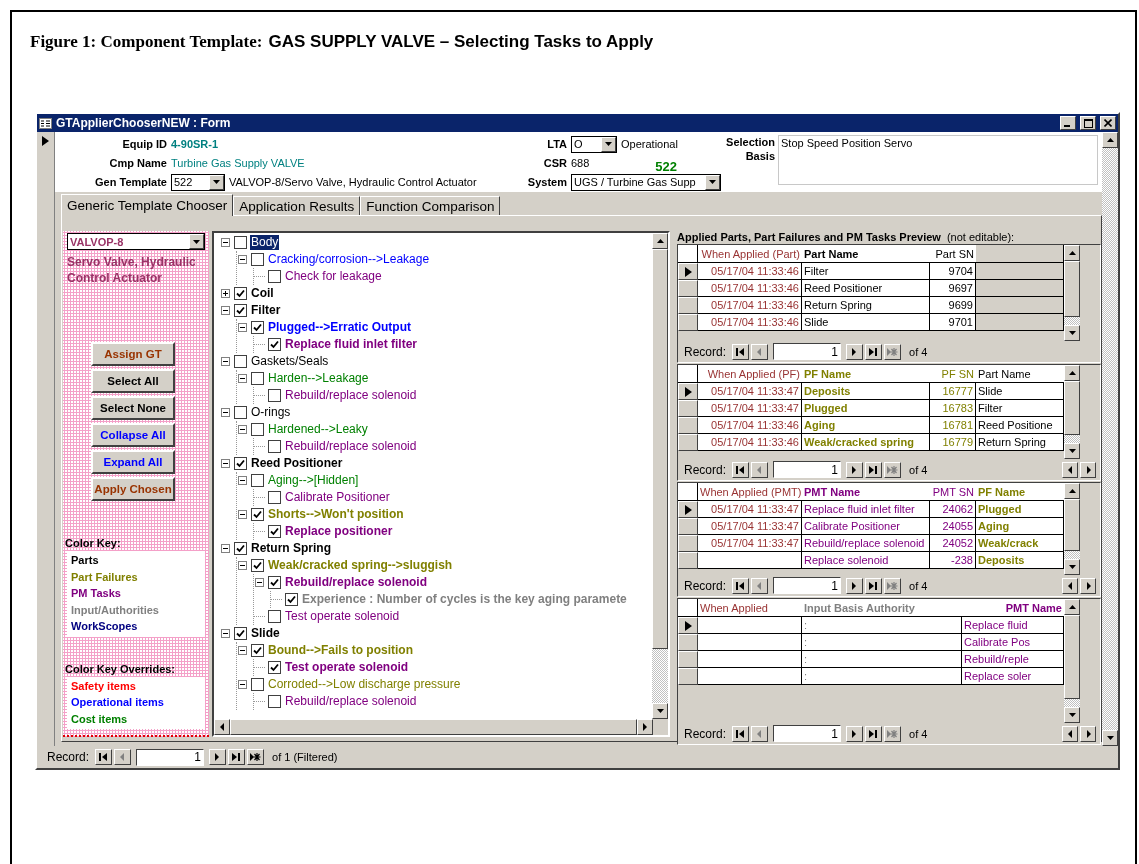 This screenshot has height=864, width=1139. Describe the element at coordinates (360, 565) in the screenshot. I see `tree-item: Weak/cracked spring-->sluggish` at that location.